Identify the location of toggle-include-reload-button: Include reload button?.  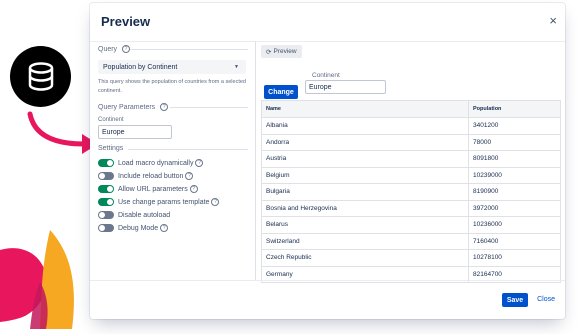
(146, 176).